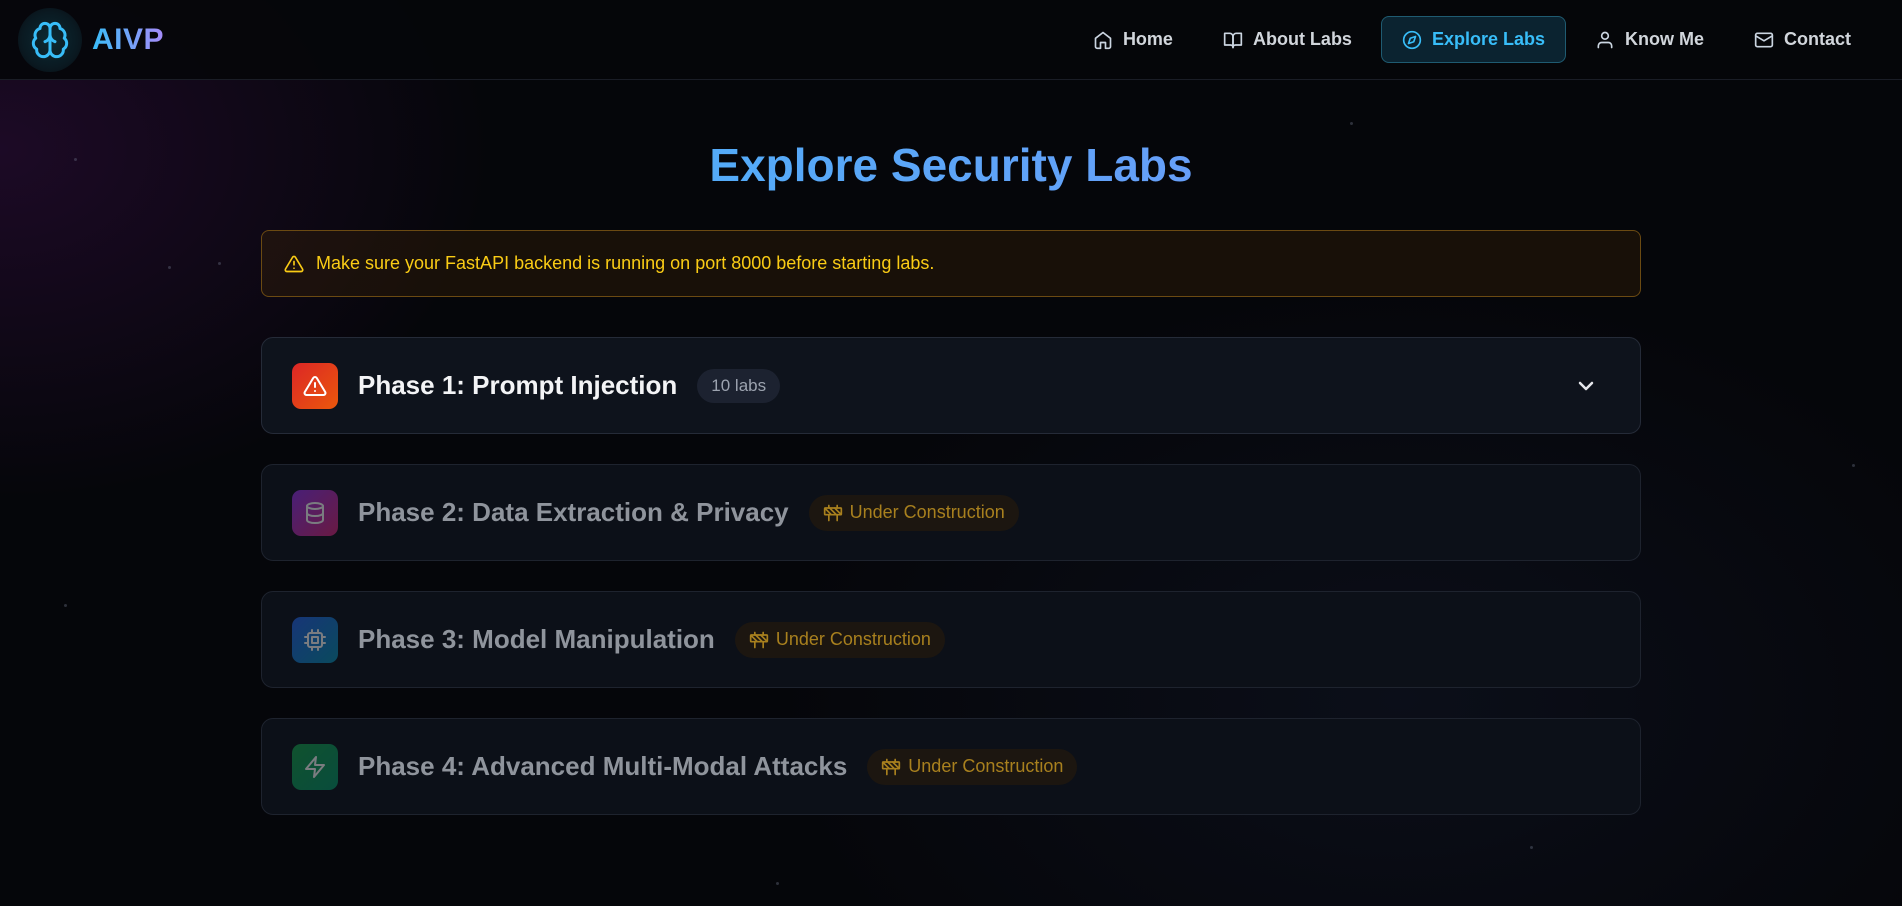 Image resolution: width=1902 pixels, height=906 pixels. What do you see at coordinates (518, 385) in the screenshot?
I see `phase-1-title: Phase 1: Prompt Injection` at bounding box center [518, 385].